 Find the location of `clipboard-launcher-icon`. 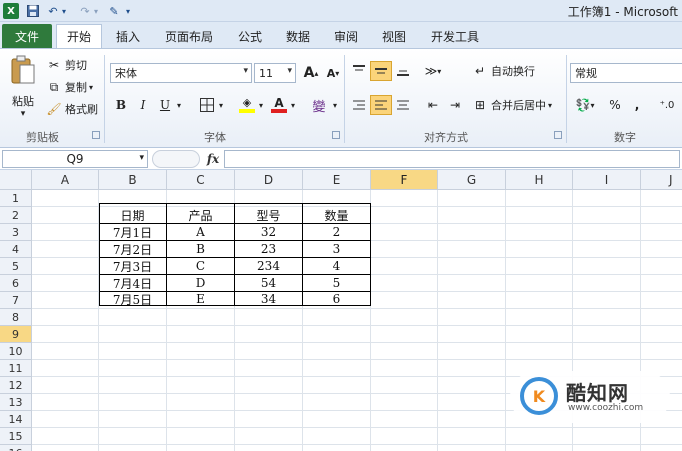

clipboard-launcher-icon is located at coordinates (96, 135).